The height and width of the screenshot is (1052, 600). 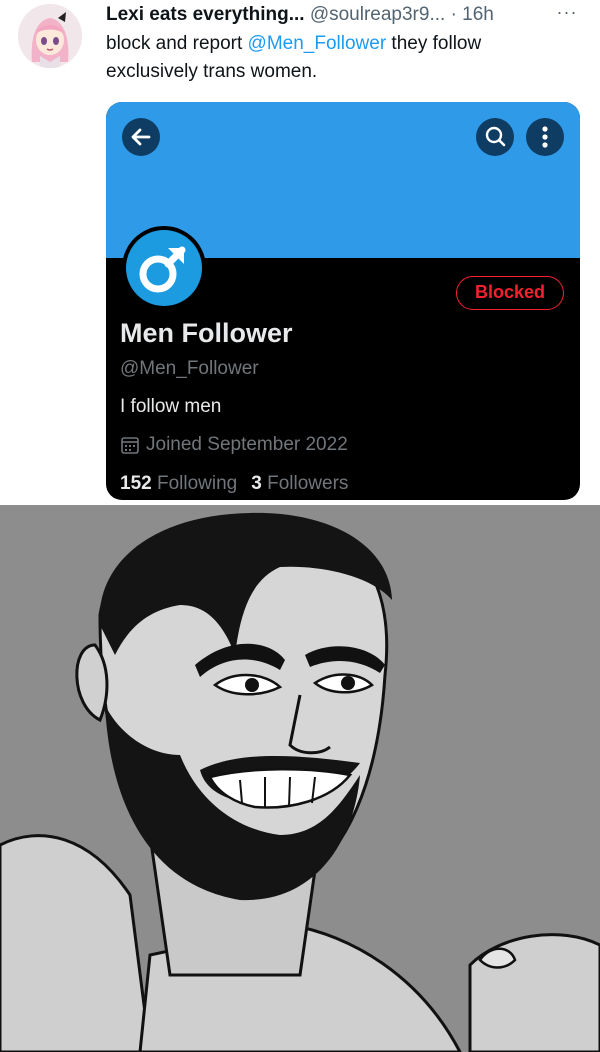 What do you see at coordinates (308, 483) in the screenshot?
I see `followers-label: Followers` at bounding box center [308, 483].